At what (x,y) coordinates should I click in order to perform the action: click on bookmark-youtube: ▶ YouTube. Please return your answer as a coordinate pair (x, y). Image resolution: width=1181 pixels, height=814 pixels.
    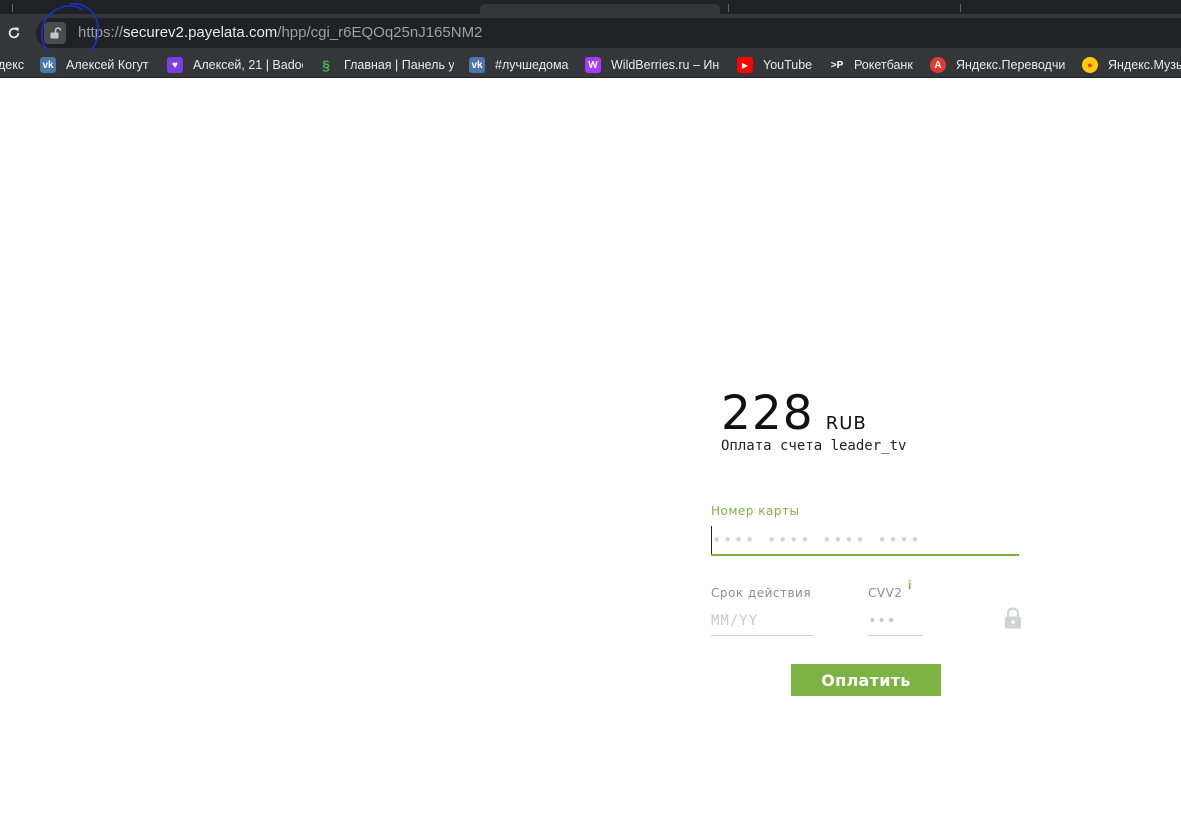
    Looking at the image, I should click on (778, 64).